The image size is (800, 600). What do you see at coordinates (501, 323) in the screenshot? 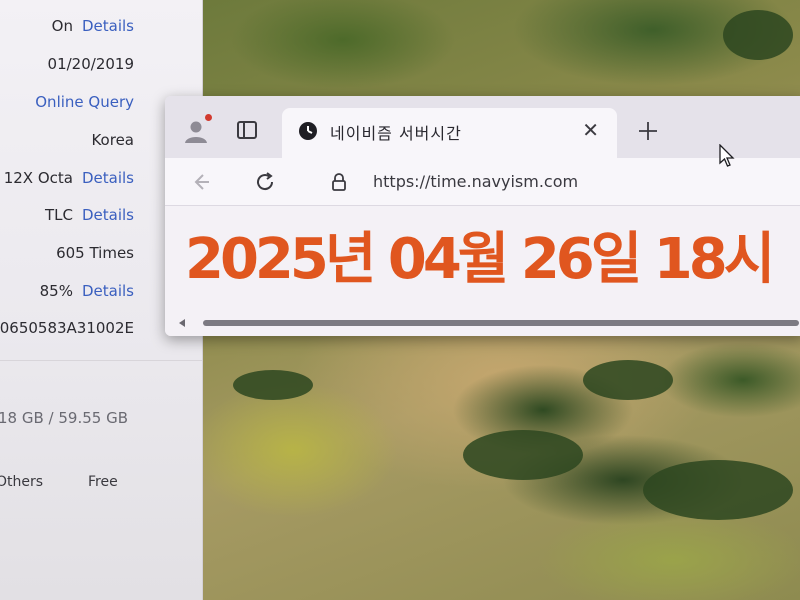
I see `scrollbar-thumb` at bounding box center [501, 323].